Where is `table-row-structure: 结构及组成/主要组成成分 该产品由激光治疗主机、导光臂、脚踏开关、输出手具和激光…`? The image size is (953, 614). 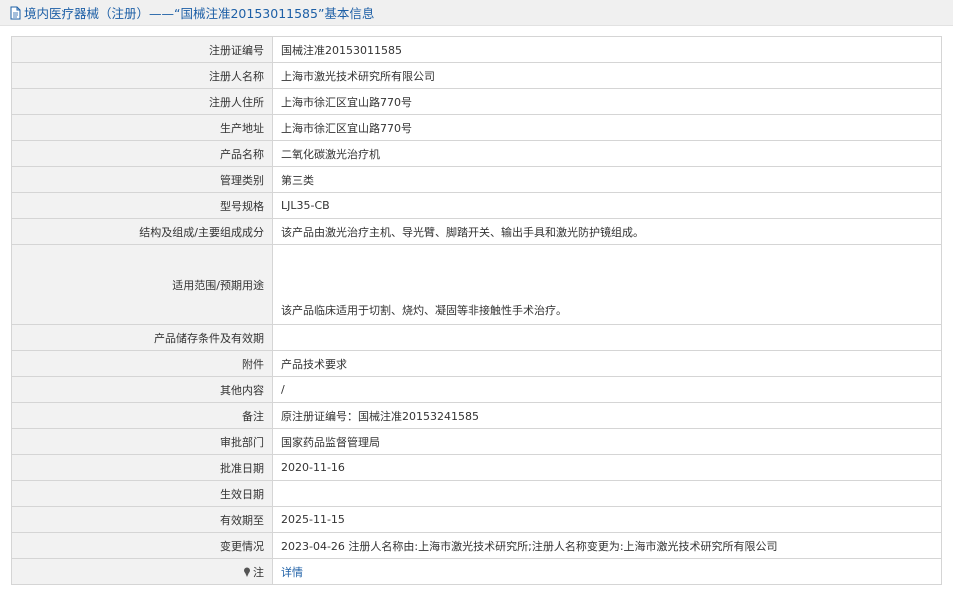
table-row-structure: 结构及组成/主要组成成分 该产品由激光治疗主机、导光臂、脚踏开关、输出手具和激光… is located at coordinates (476, 231).